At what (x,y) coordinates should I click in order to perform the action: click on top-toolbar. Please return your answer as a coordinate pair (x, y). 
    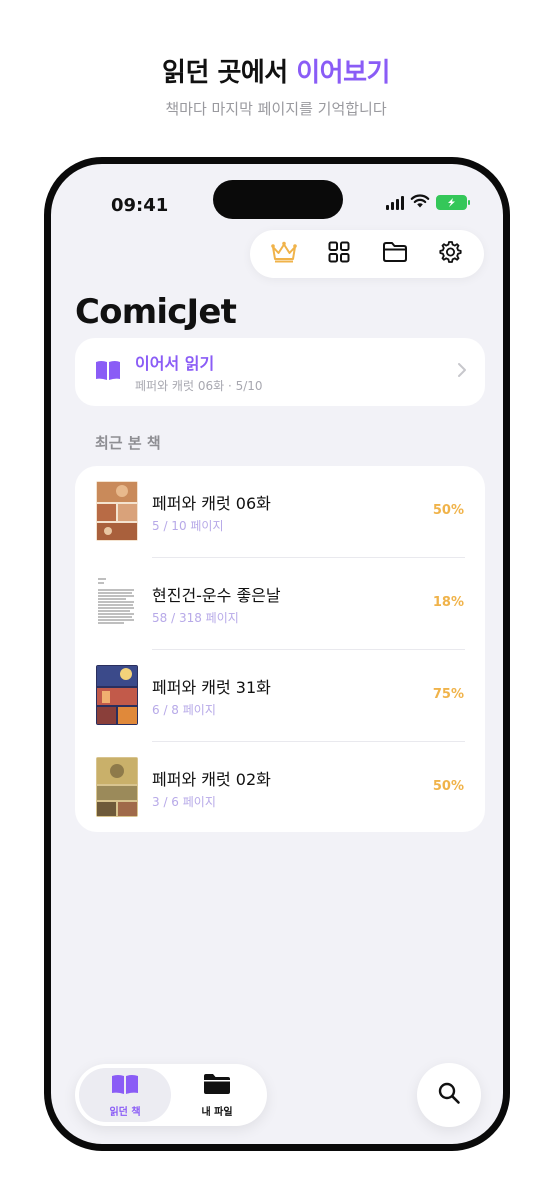
    Looking at the image, I should click on (367, 254).